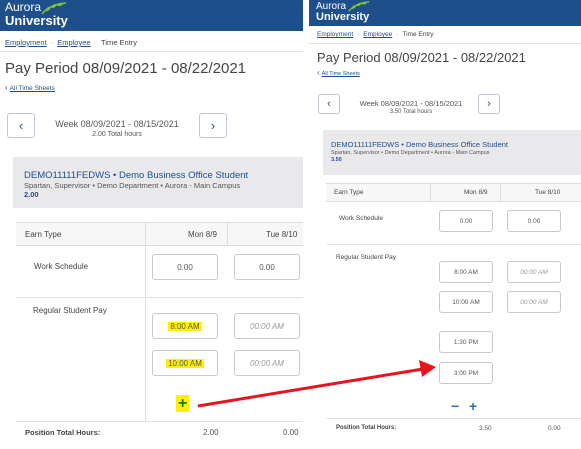 The image size is (581, 449). Describe the element at coordinates (117, 134) in the screenshot. I see `week-total-hours: 2.00 Total hours` at that location.